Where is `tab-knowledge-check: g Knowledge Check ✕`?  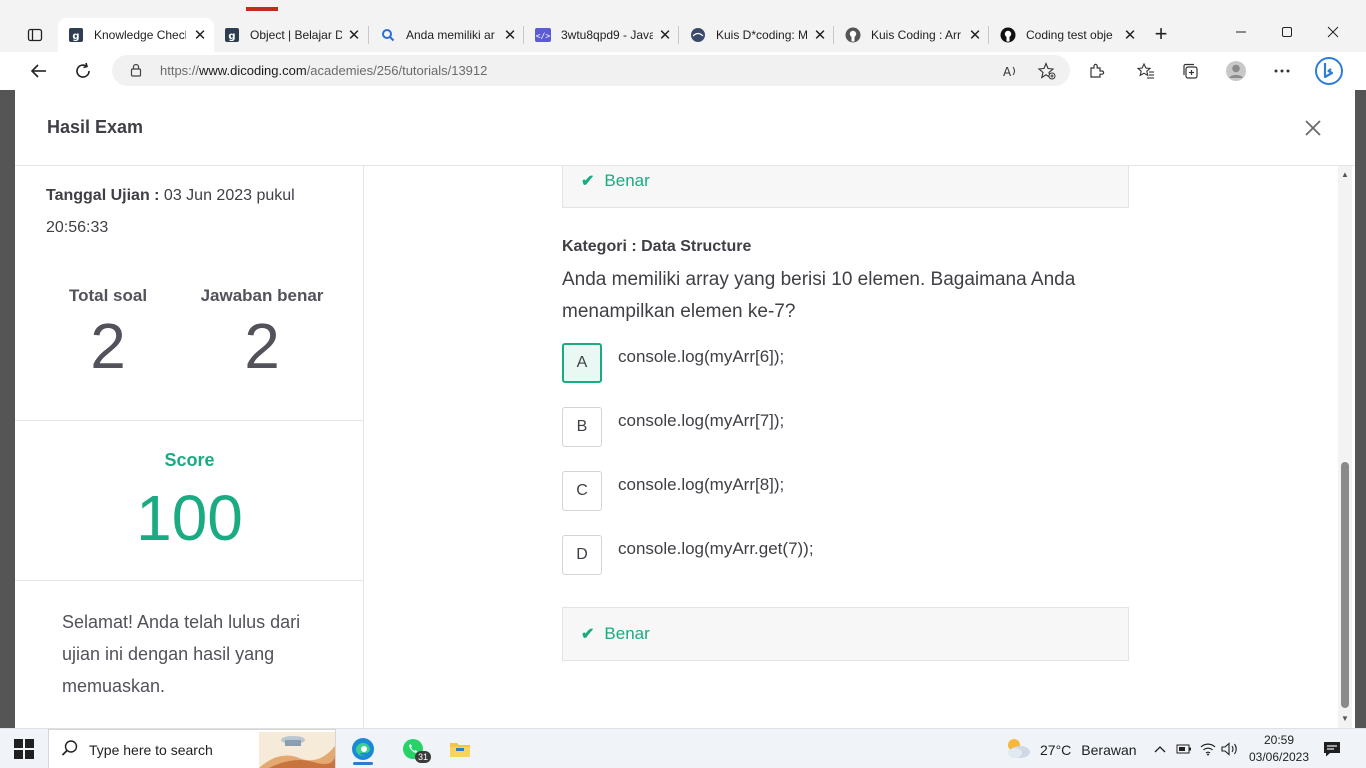
tab-knowledge-check: g Knowledge Check ✕ is located at coordinates (136, 35).